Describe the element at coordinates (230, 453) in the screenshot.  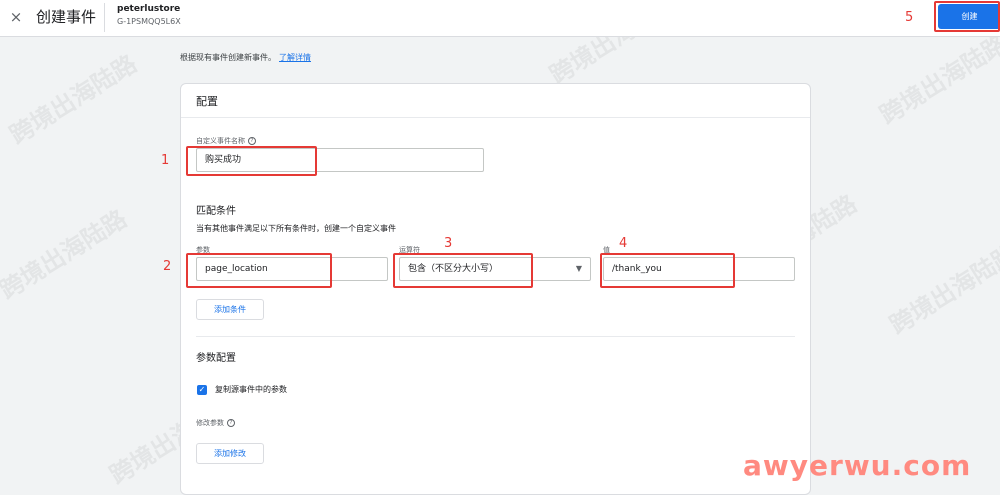
I see `add-modification-button: 添加修改` at that location.